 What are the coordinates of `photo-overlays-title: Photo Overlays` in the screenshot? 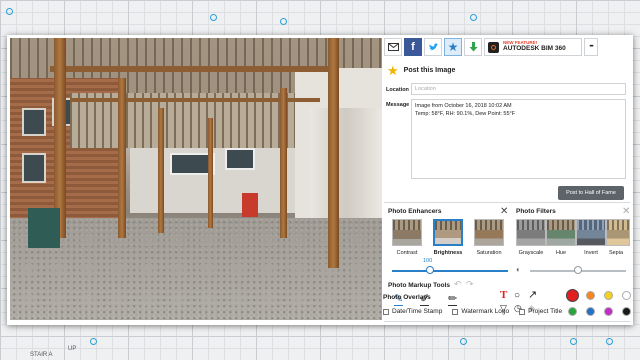 It's located at (407, 297).